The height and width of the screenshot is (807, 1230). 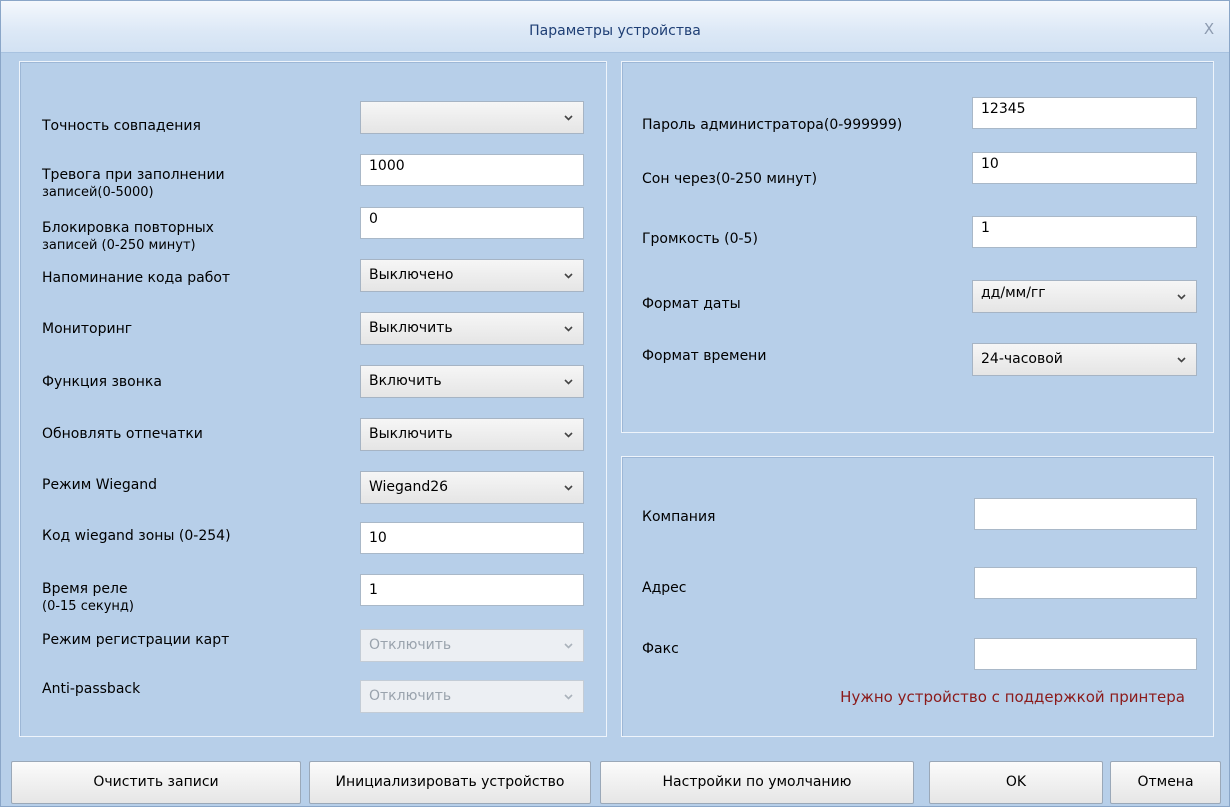 What do you see at coordinates (1084, 359) in the screenshot?
I see `time-format-select: 24-часовой` at bounding box center [1084, 359].